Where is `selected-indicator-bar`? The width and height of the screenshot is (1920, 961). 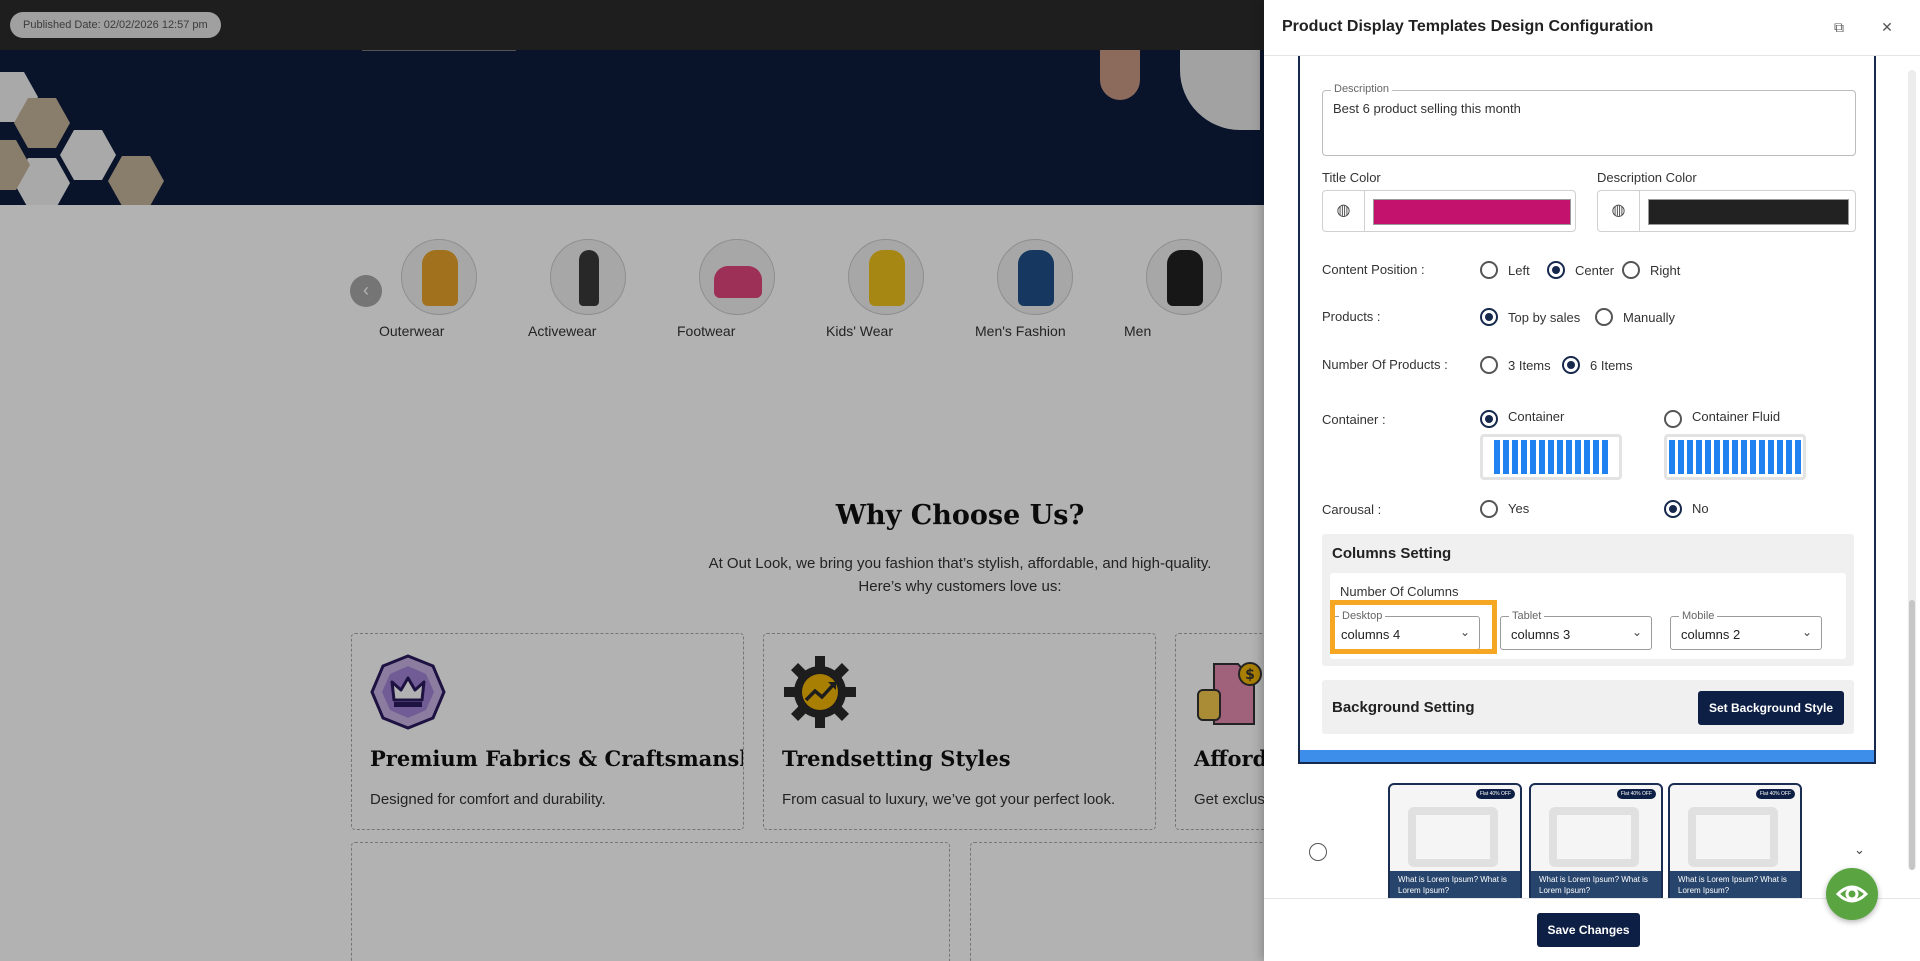
selected-indicator-bar is located at coordinates (1587, 756).